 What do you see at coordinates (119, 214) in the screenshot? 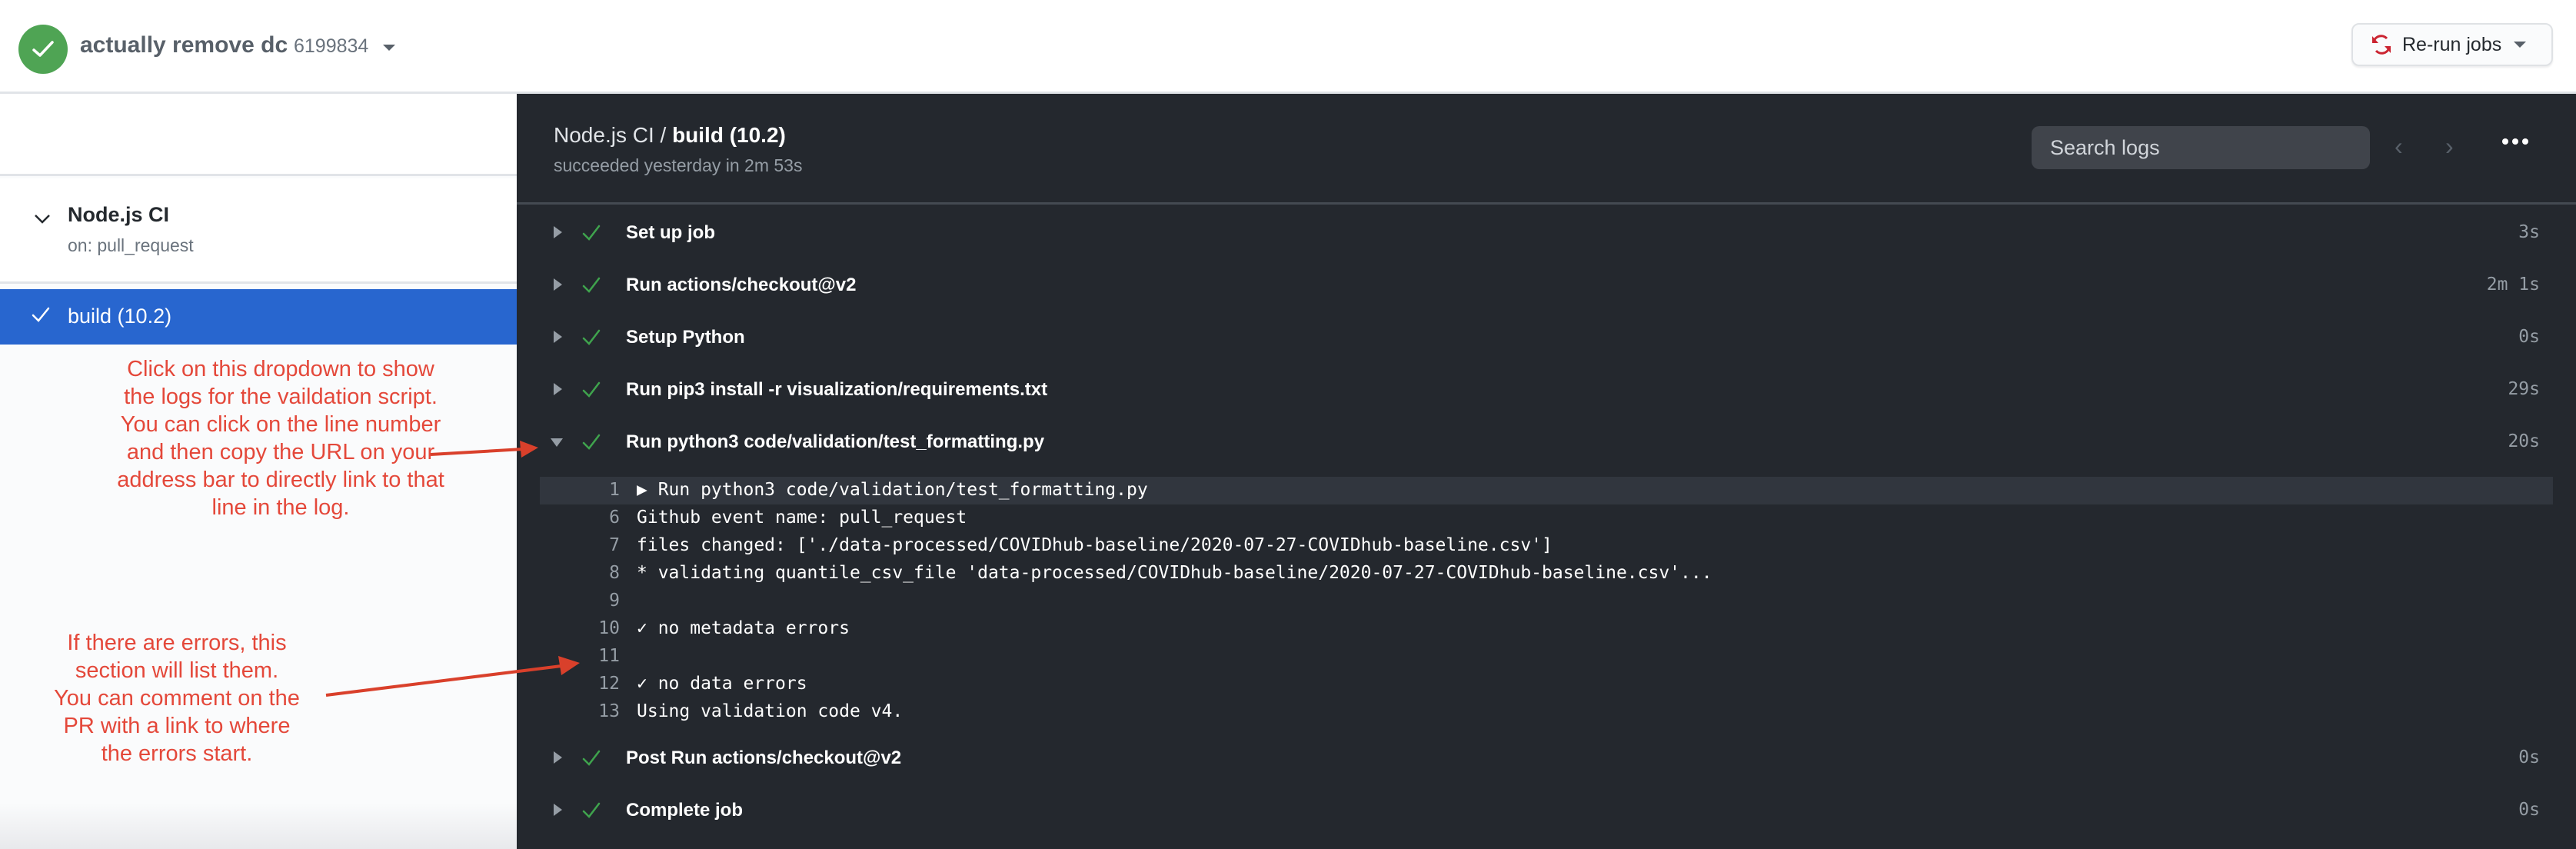
I see `workflow-name: Node.js CI` at bounding box center [119, 214].